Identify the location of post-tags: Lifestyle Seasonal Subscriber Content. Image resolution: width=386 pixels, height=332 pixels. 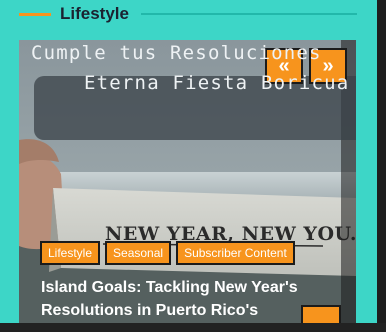
(167, 253).